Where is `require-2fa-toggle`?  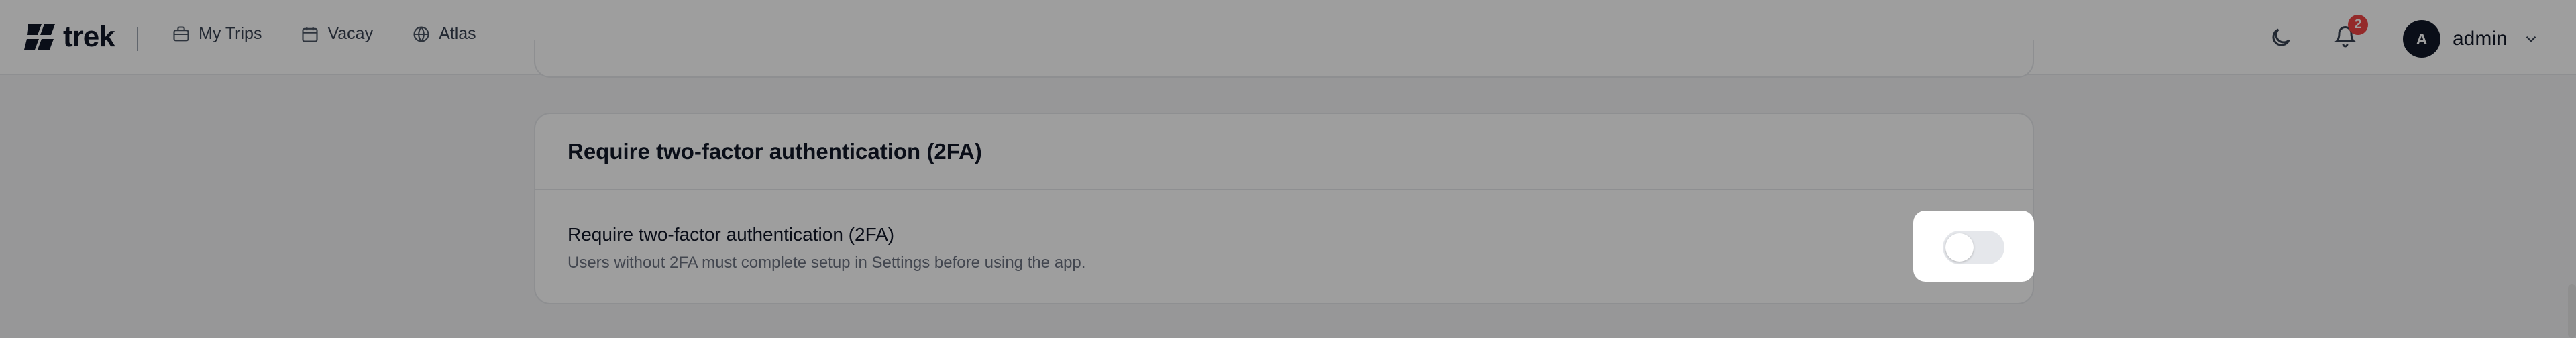
require-2fa-toggle is located at coordinates (1973, 247).